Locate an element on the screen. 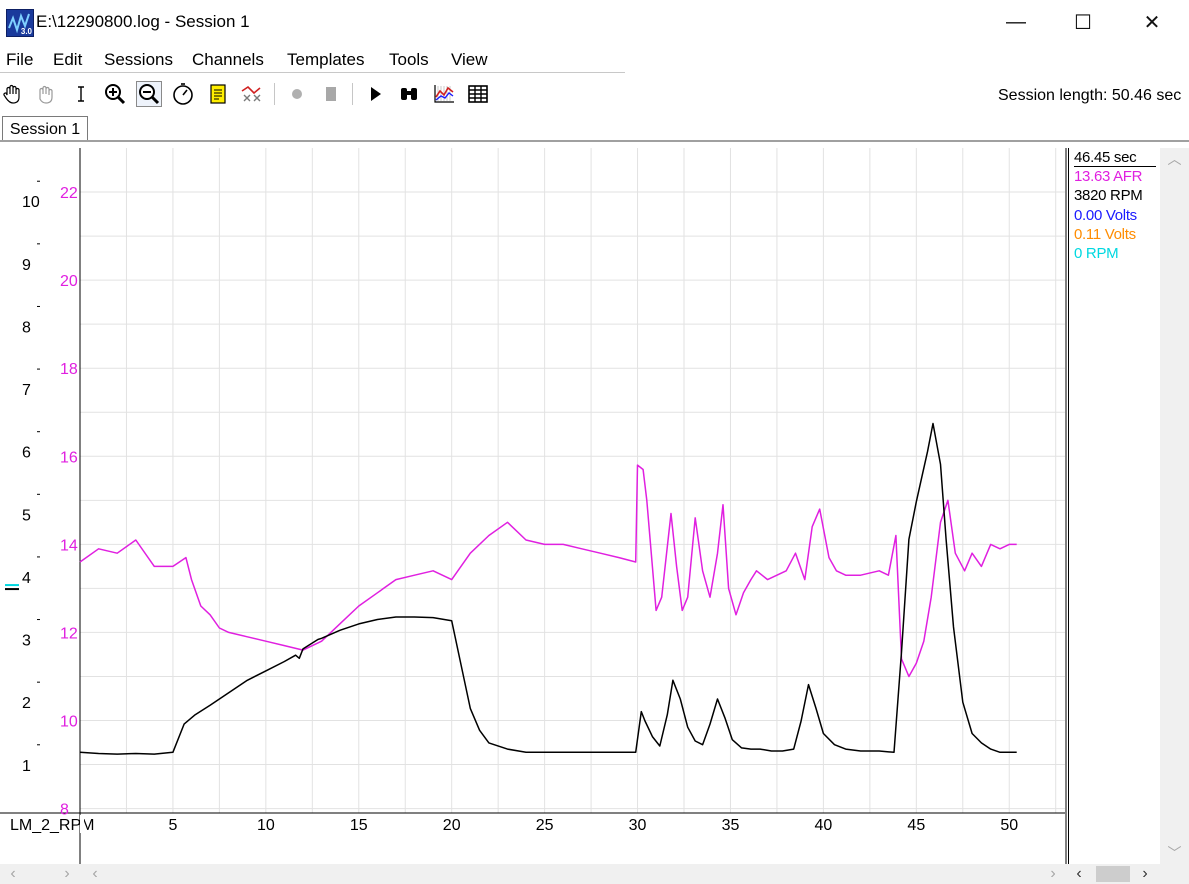 The width and height of the screenshot is (1189, 884). maximize-button: ☐ is located at coordinates (1083, 22).